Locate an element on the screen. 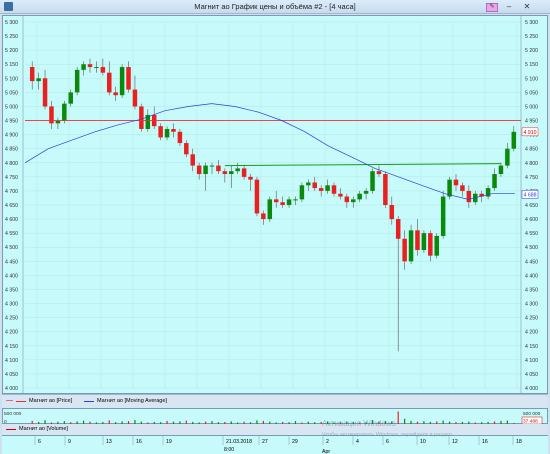  time-axis: 6 9 13 16 19 21.03.2018 8:00 27 29 2 4 6 10 12 16 18 Apr is located at coordinates (275, 444).